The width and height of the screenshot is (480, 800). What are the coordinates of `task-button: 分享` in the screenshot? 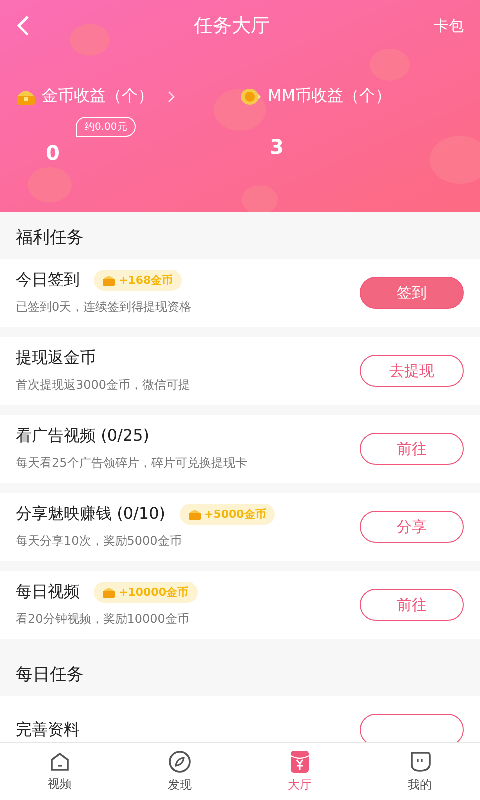 It's located at (412, 527).